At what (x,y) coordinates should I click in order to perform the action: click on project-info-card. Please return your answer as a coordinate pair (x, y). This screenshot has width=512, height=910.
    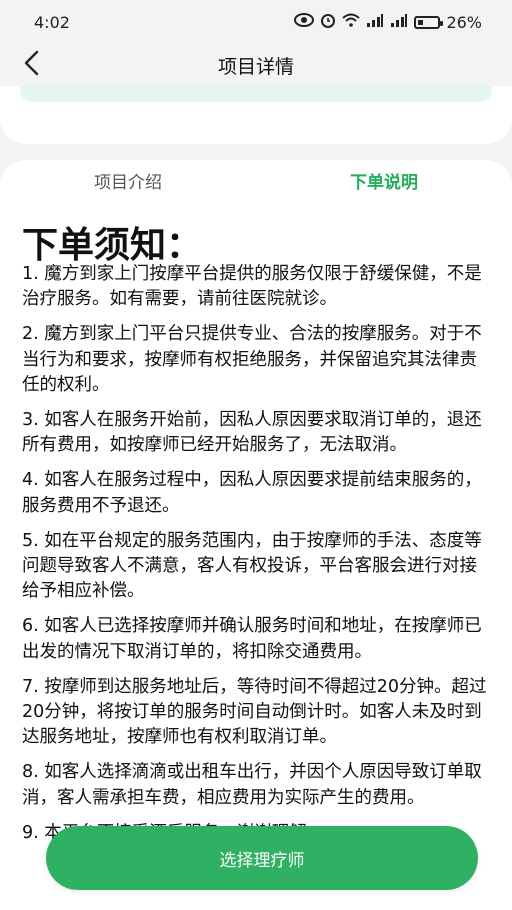
    Looking at the image, I should click on (256, 115).